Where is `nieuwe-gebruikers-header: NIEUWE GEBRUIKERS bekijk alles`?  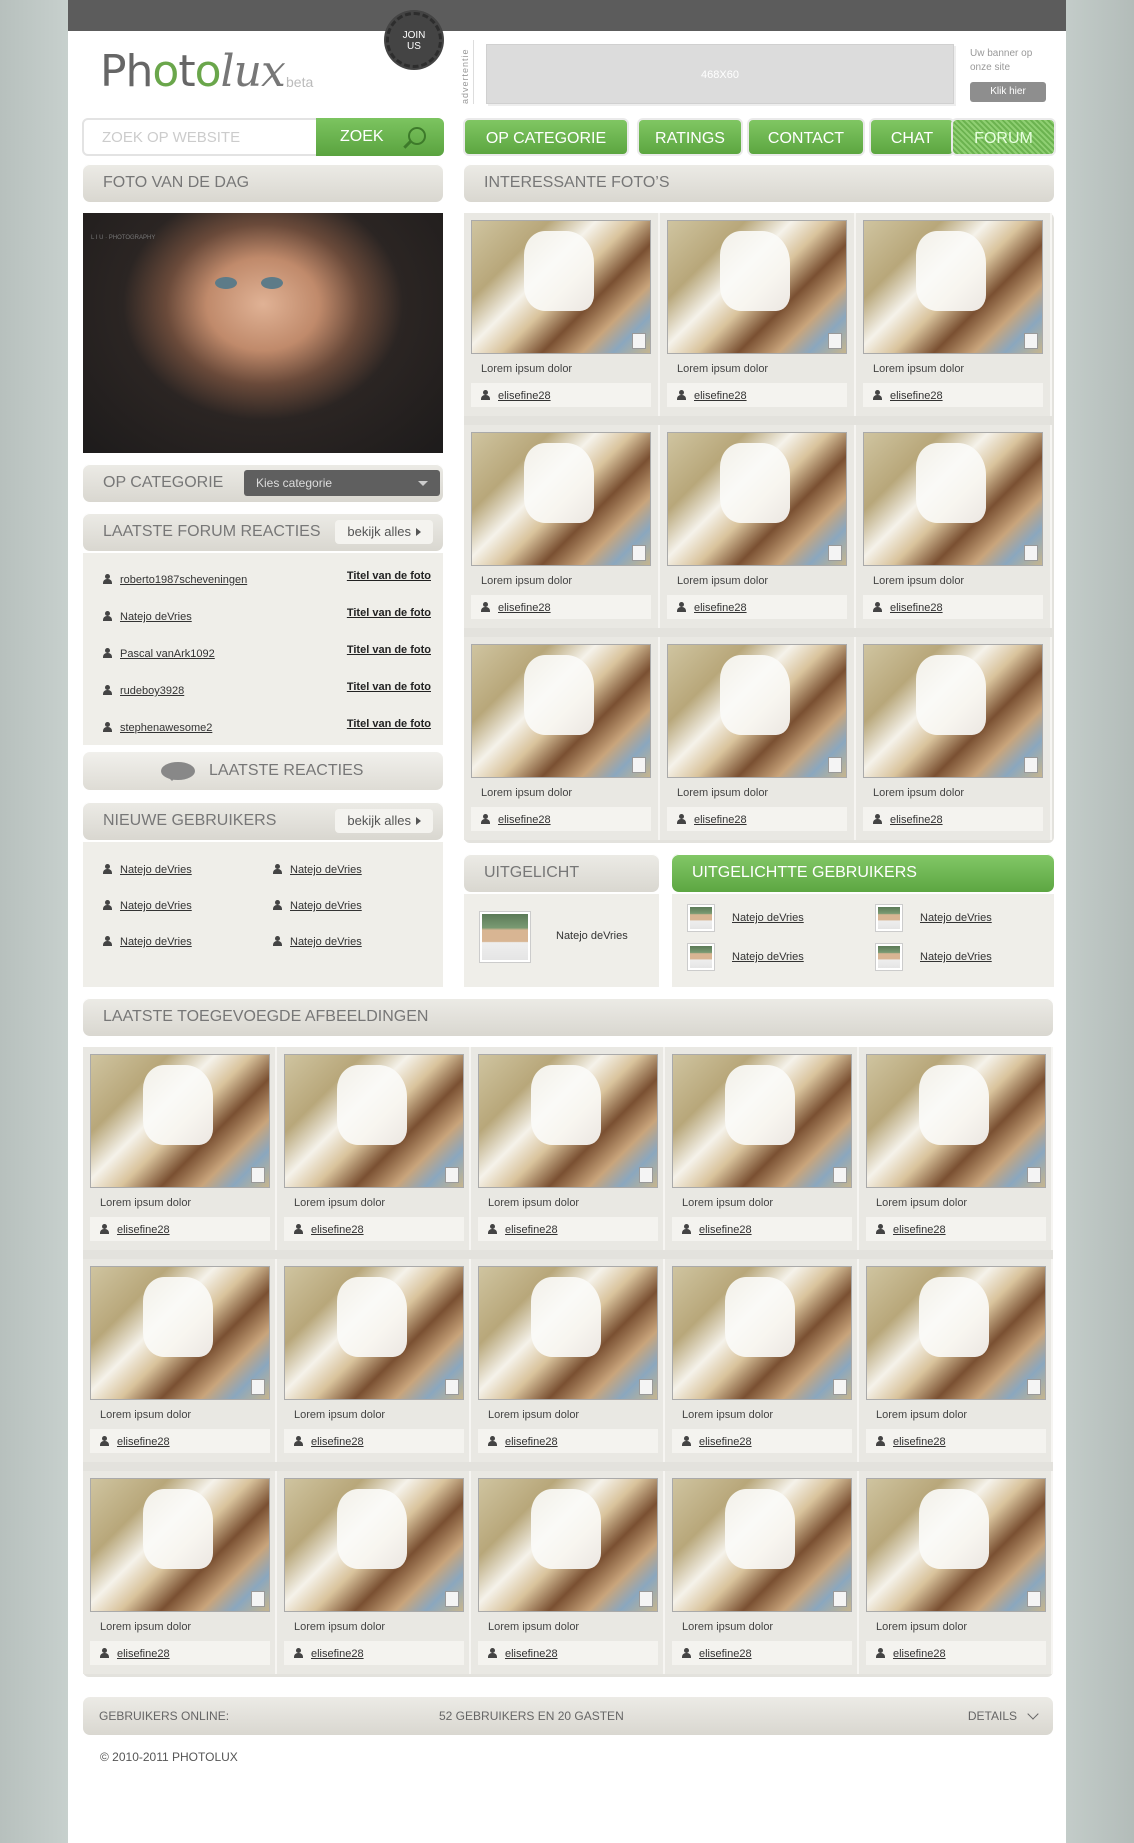
nieuwe-gebruikers-header: NIEUWE GEBRUIKERS bekijk alles is located at coordinates (263, 821).